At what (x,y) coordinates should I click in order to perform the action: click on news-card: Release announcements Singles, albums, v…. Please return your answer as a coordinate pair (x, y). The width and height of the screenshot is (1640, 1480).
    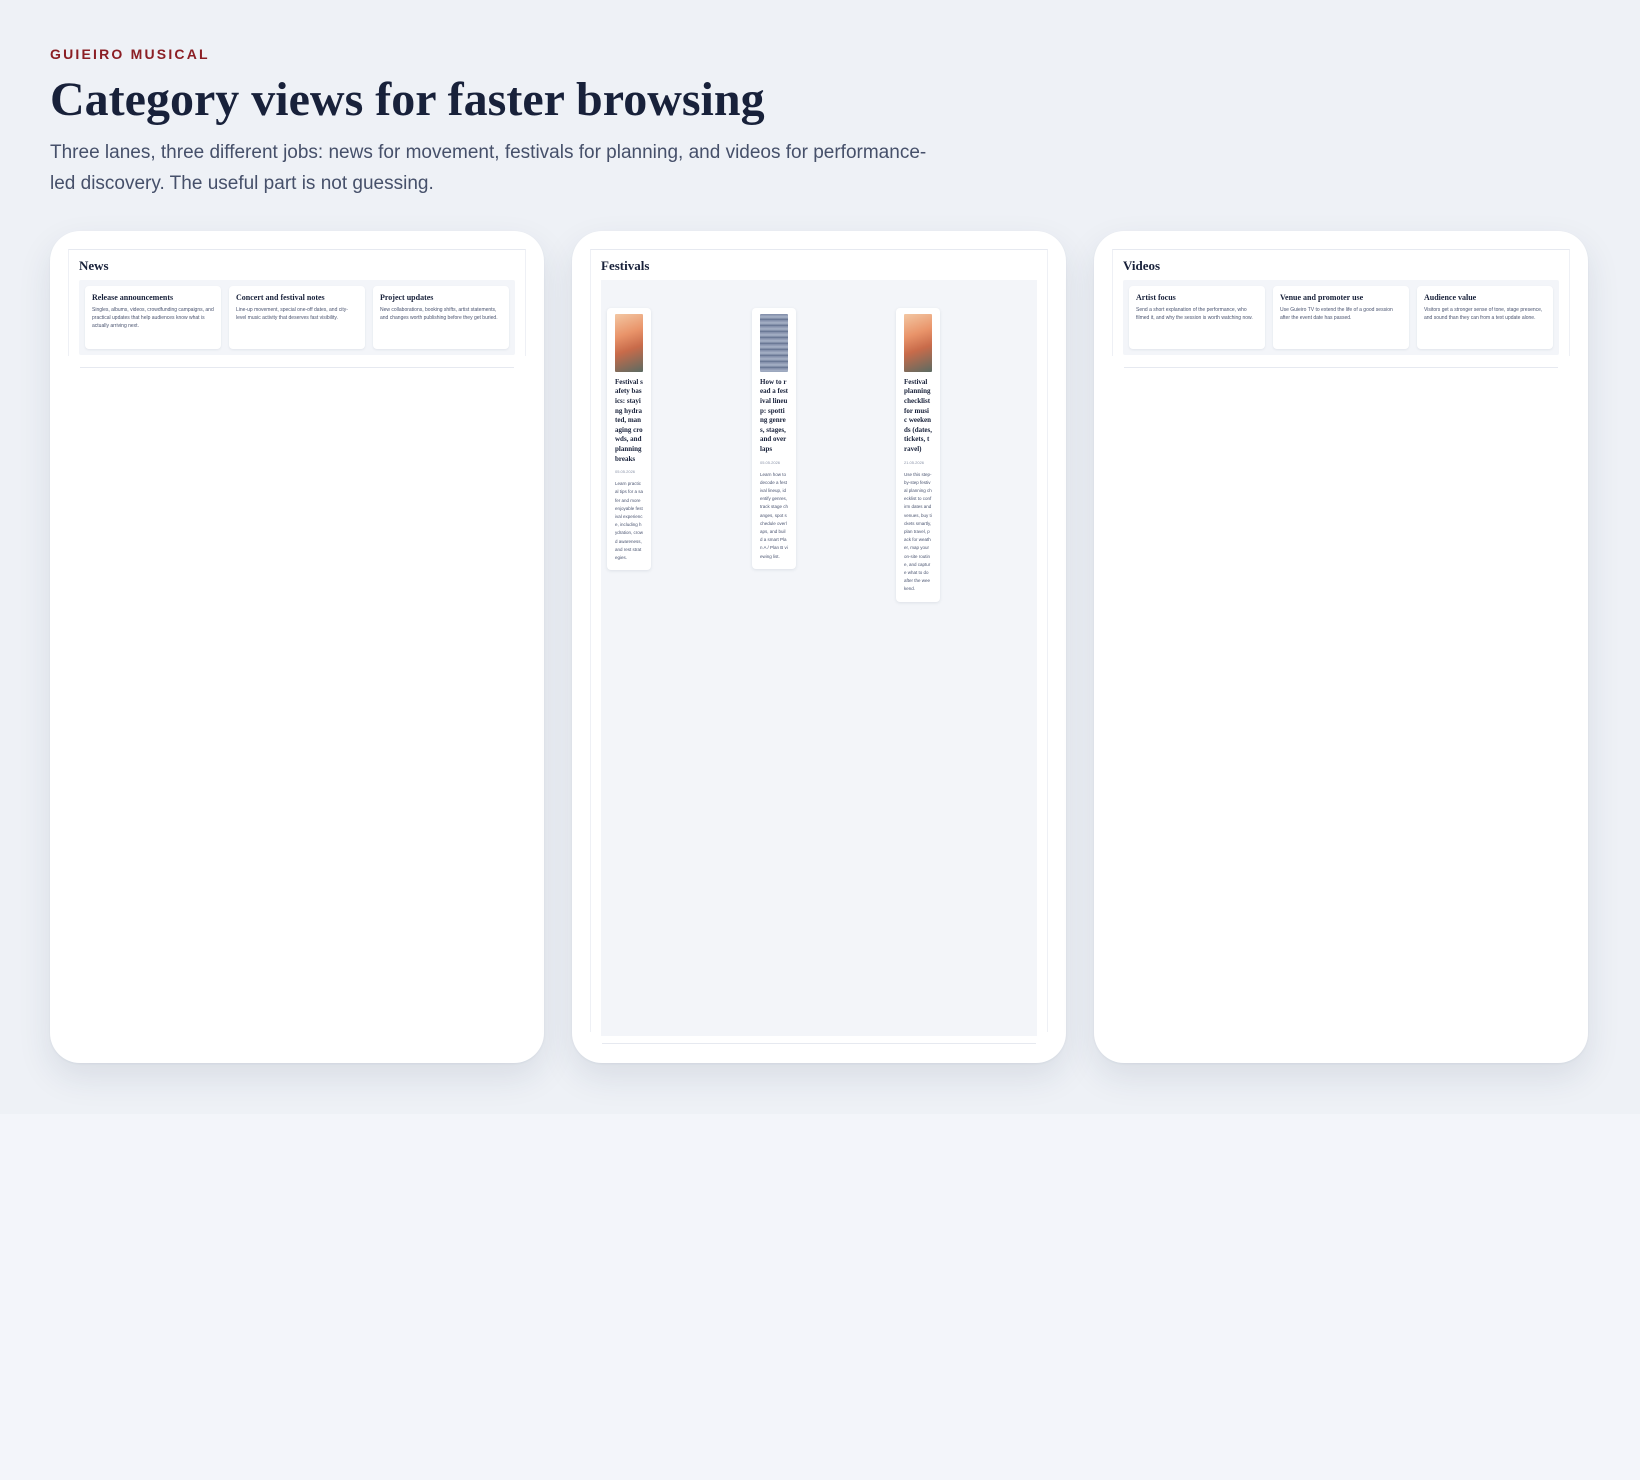
    Looking at the image, I should click on (153, 317).